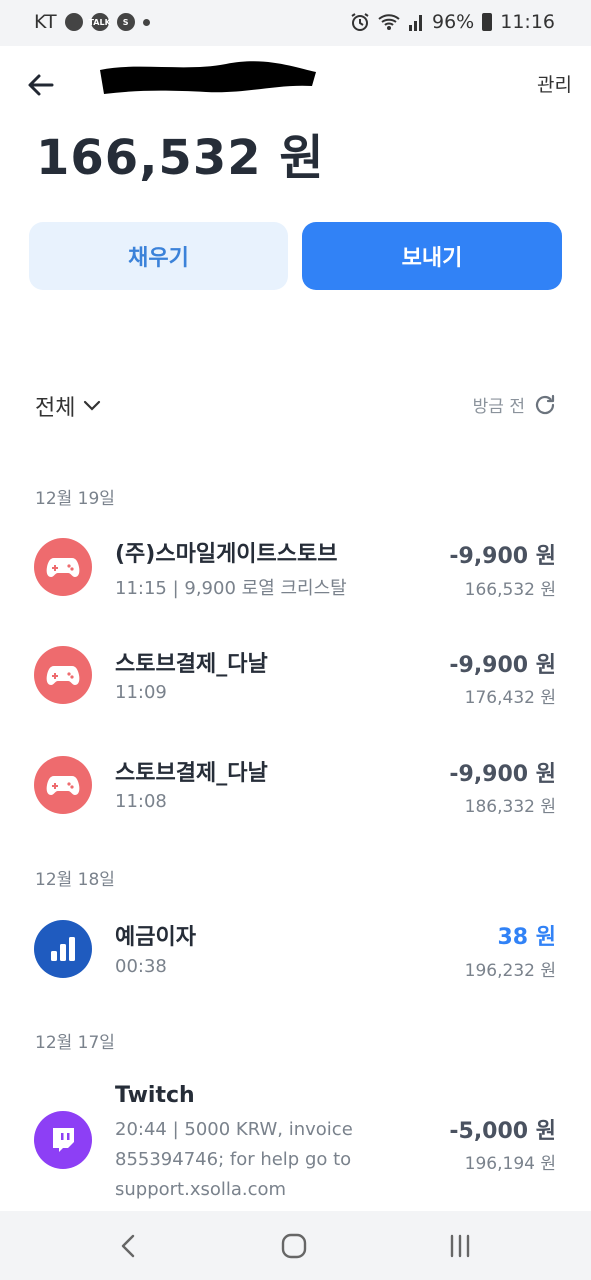  I want to click on filter-dropdown: 전체, so click(68, 406).